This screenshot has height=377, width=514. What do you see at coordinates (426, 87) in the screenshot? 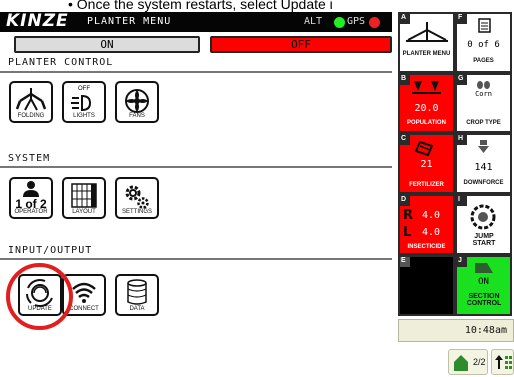
I see `population-icon` at bounding box center [426, 87].